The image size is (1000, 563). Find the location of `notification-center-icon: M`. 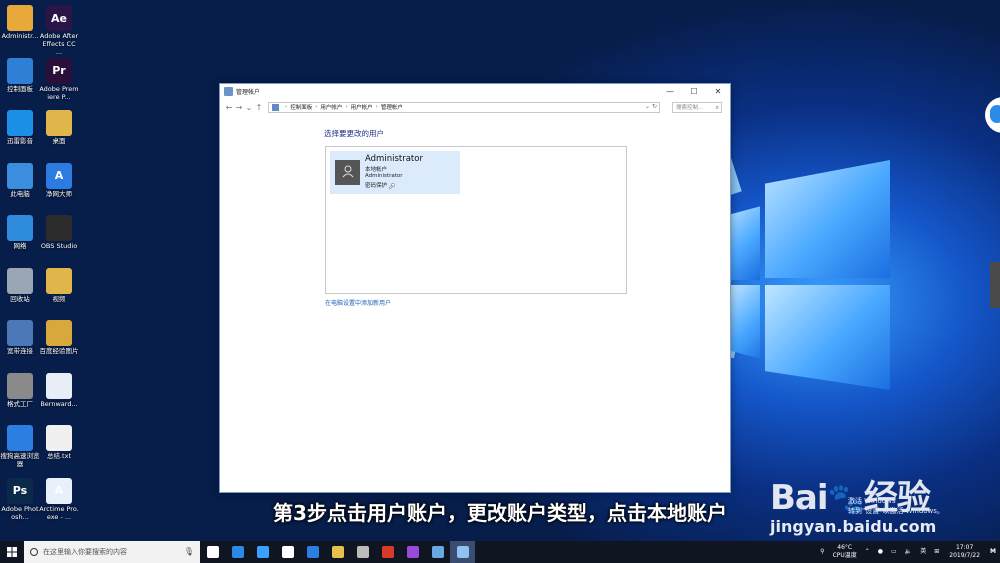

notification-center-icon: M is located at coordinates (993, 552).